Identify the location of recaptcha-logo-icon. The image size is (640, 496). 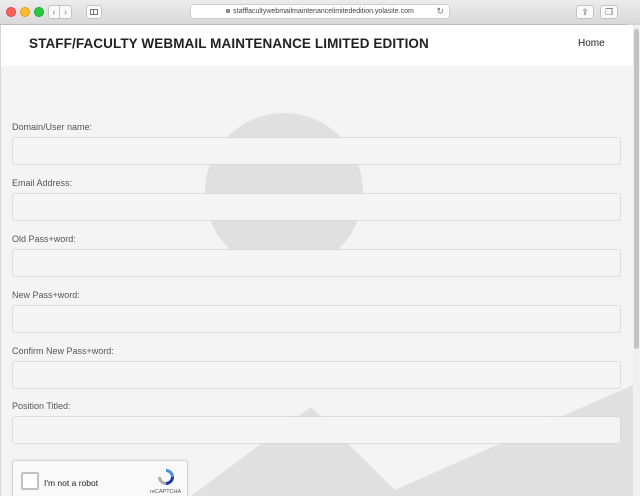
(166, 477).